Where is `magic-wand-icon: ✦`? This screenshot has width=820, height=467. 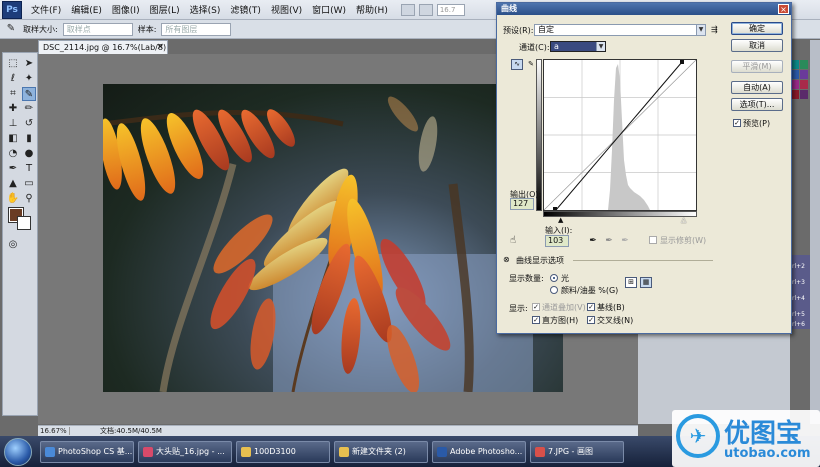 magic-wand-icon: ✦ is located at coordinates (29, 79).